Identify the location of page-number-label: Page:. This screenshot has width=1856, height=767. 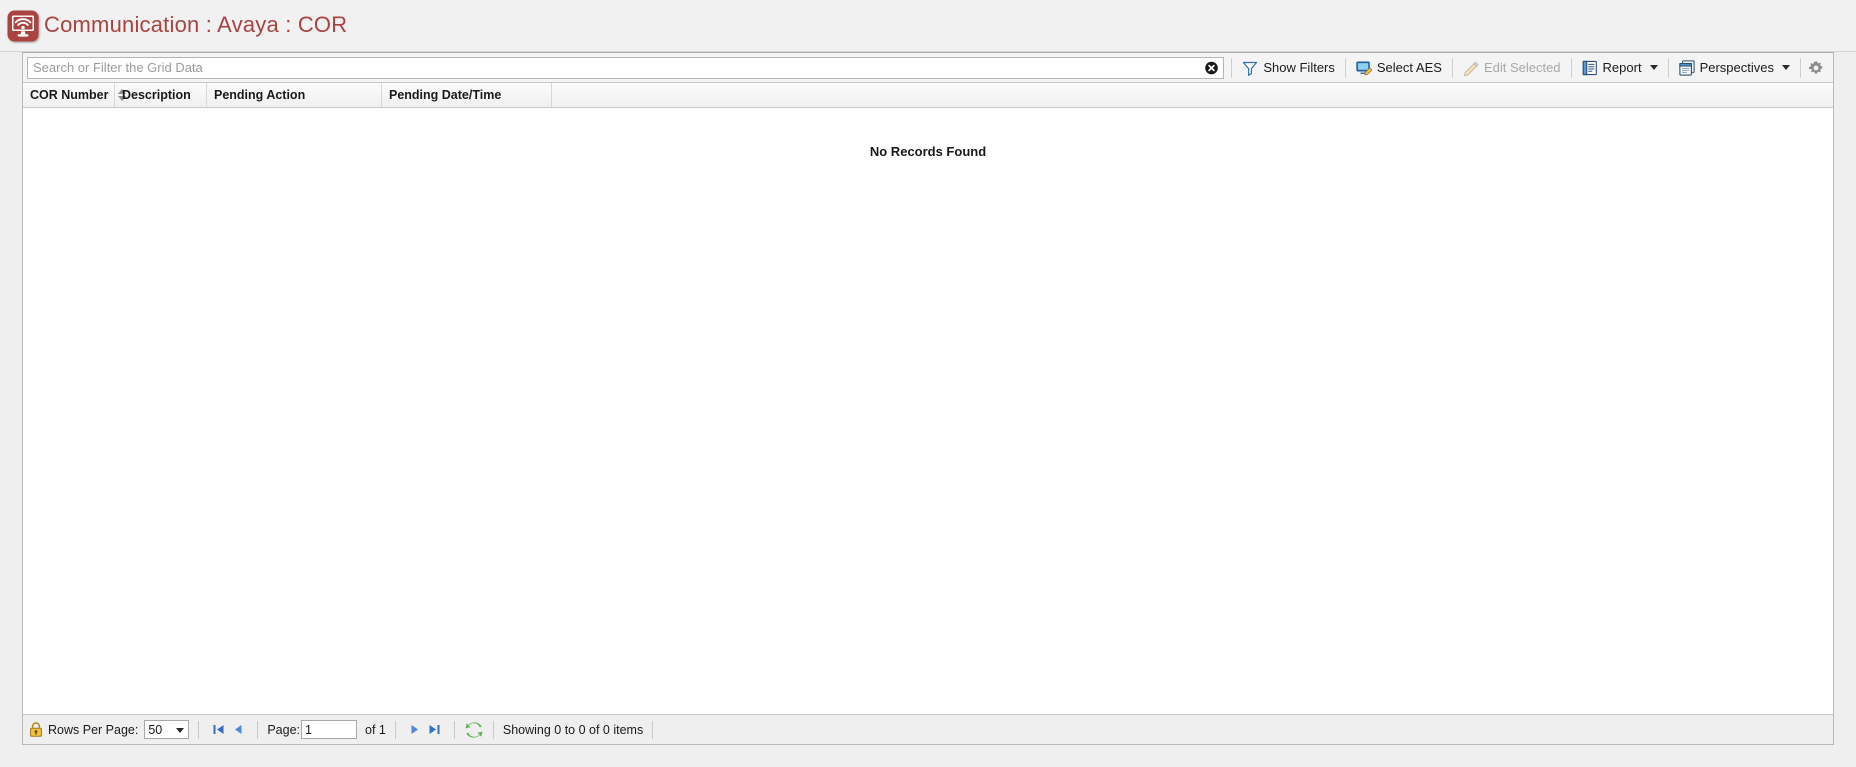
(283, 729).